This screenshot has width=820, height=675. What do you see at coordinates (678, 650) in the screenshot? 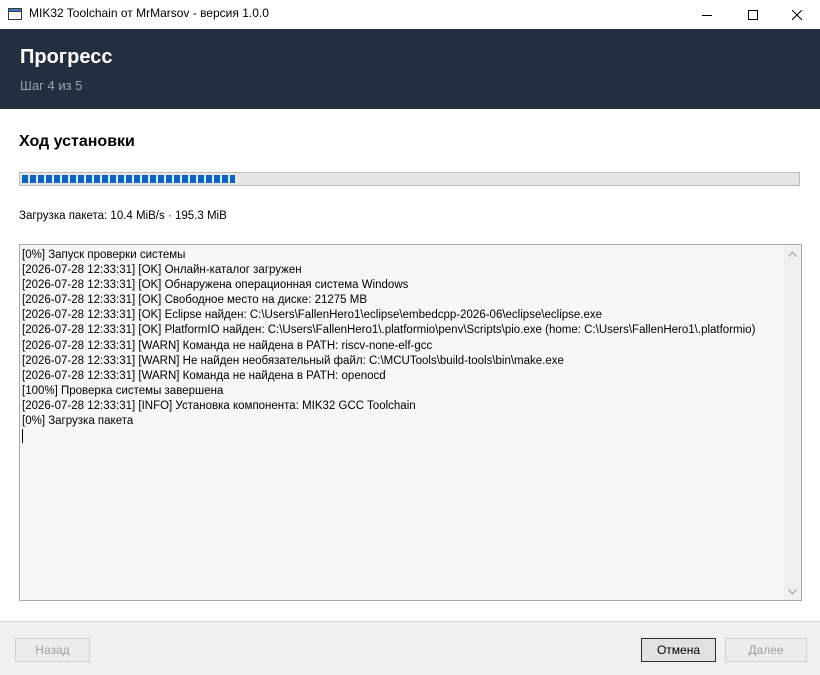
I see `cancel-button: Отмена` at bounding box center [678, 650].